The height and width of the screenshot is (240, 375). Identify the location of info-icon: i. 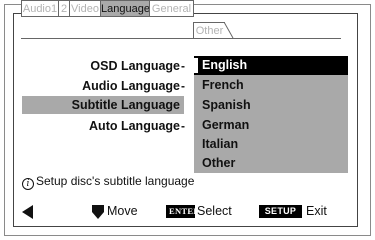
(28, 184).